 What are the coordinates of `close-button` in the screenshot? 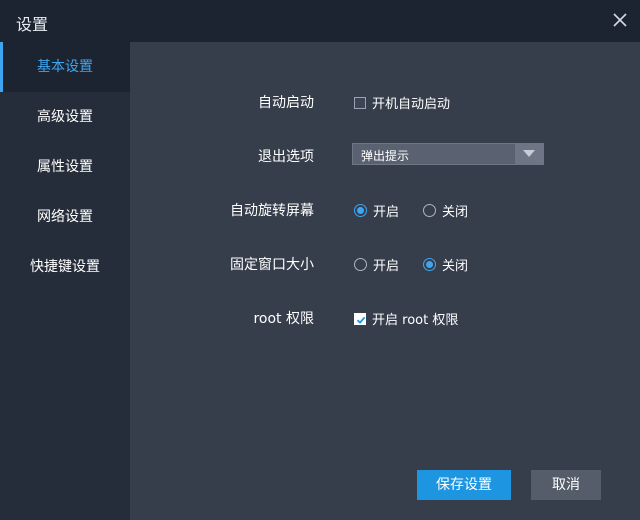 It's located at (620, 20).